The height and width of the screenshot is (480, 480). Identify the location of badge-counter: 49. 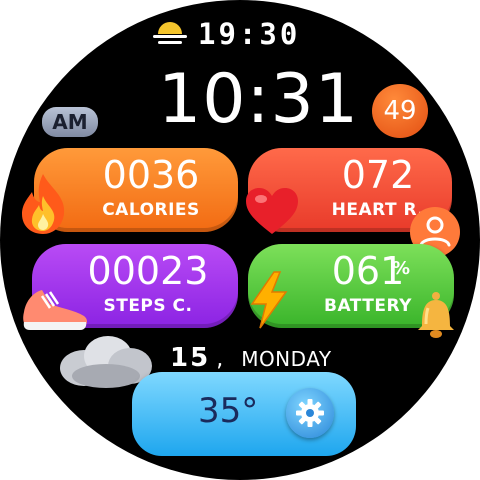
(400, 111).